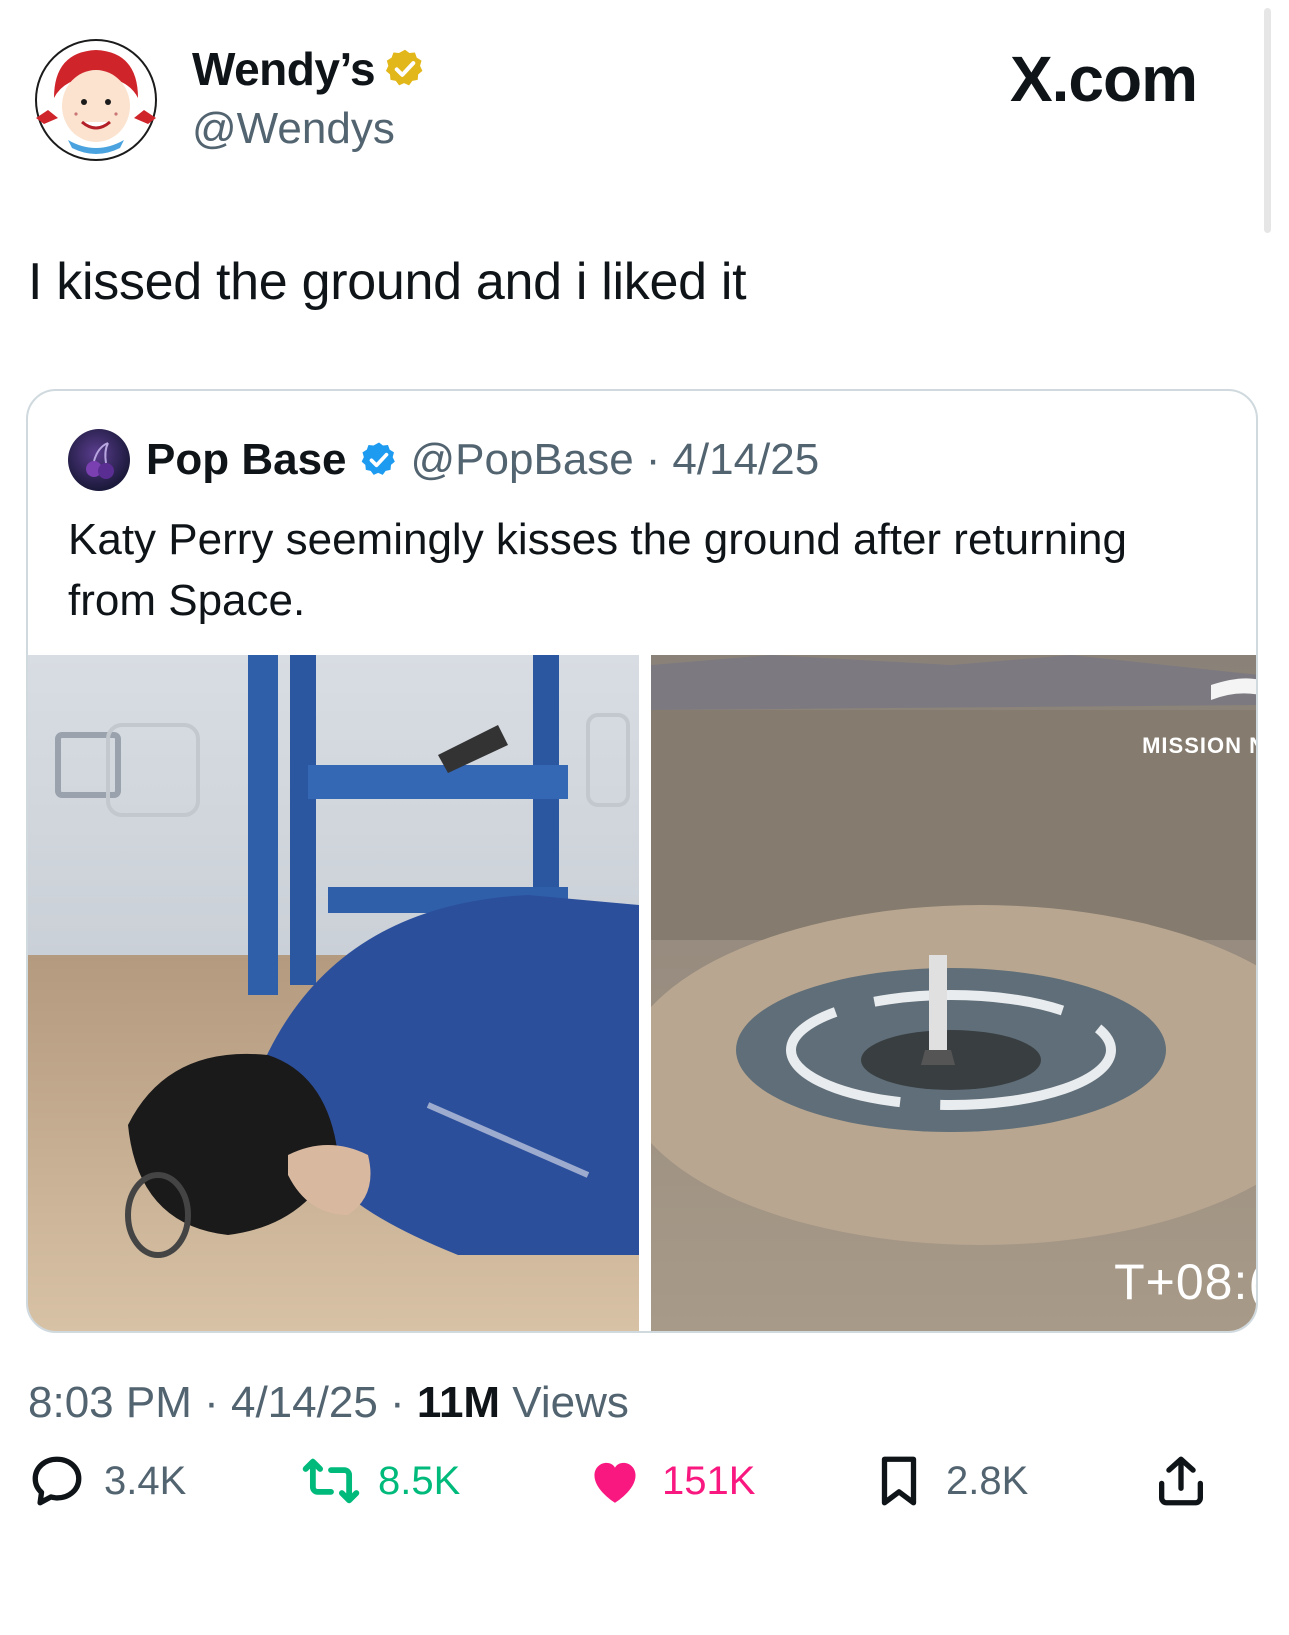  Describe the element at coordinates (304, 1402) in the screenshot. I see `tweet-date: 4/14/25` at that location.